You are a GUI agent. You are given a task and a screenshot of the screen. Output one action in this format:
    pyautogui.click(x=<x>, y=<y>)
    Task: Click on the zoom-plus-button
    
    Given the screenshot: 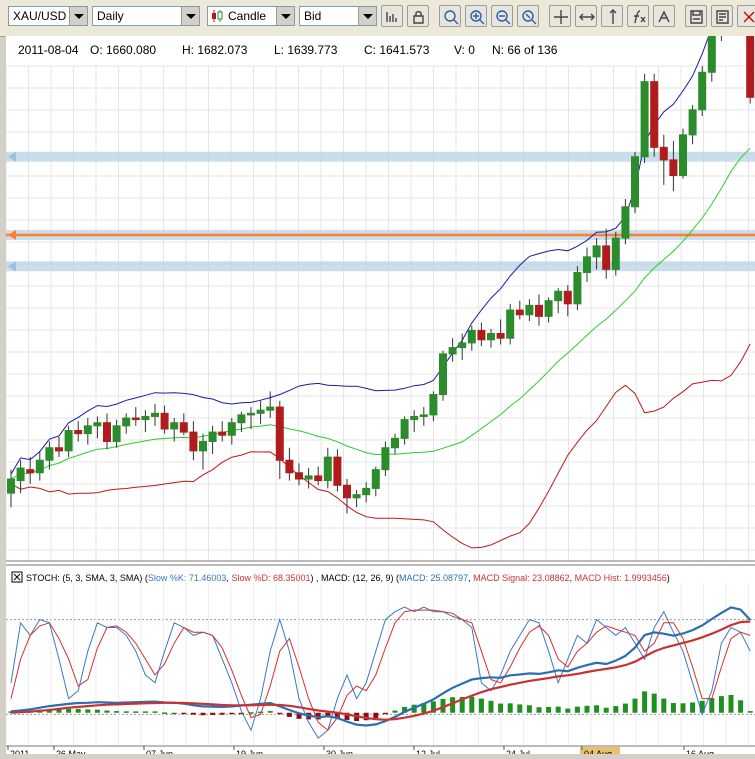 What is the action you would take?
    pyautogui.click(x=476, y=16)
    